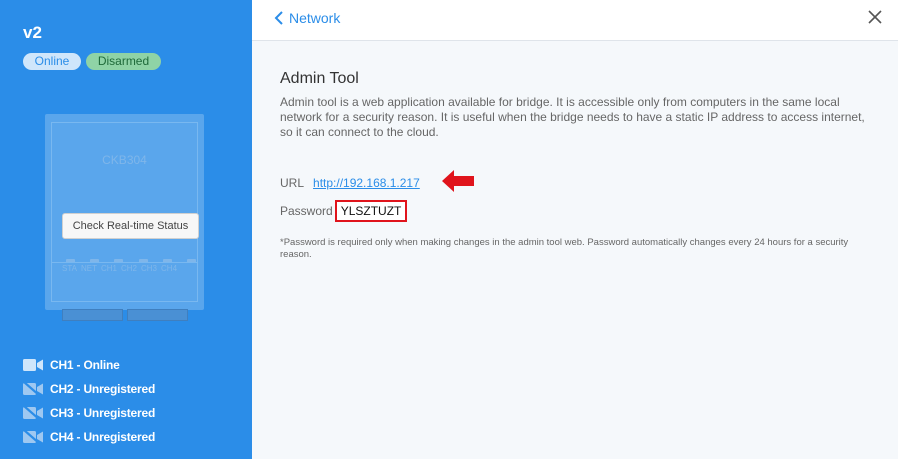  What do you see at coordinates (130, 226) in the screenshot?
I see `check-realtime-status-button: Check Real-time Status` at bounding box center [130, 226].